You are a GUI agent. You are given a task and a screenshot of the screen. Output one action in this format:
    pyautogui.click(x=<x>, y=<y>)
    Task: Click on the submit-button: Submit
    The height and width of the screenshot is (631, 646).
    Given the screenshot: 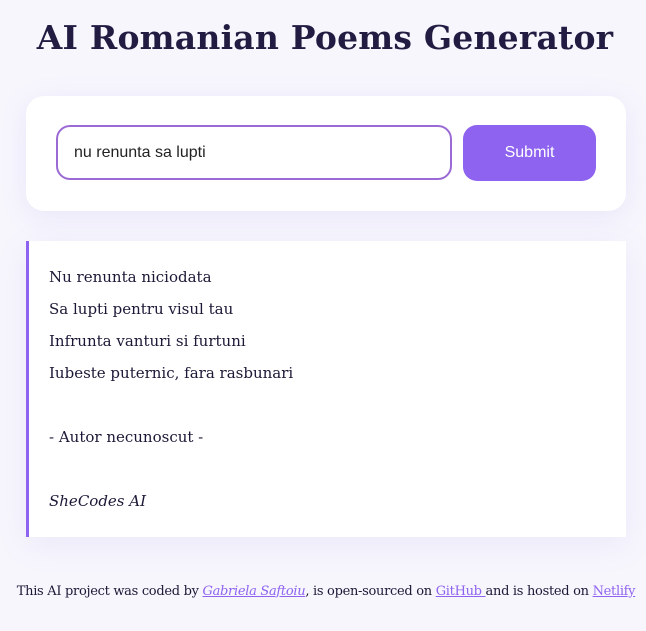 What is the action you would take?
    pyautogui.click(x=529, y=153)
    